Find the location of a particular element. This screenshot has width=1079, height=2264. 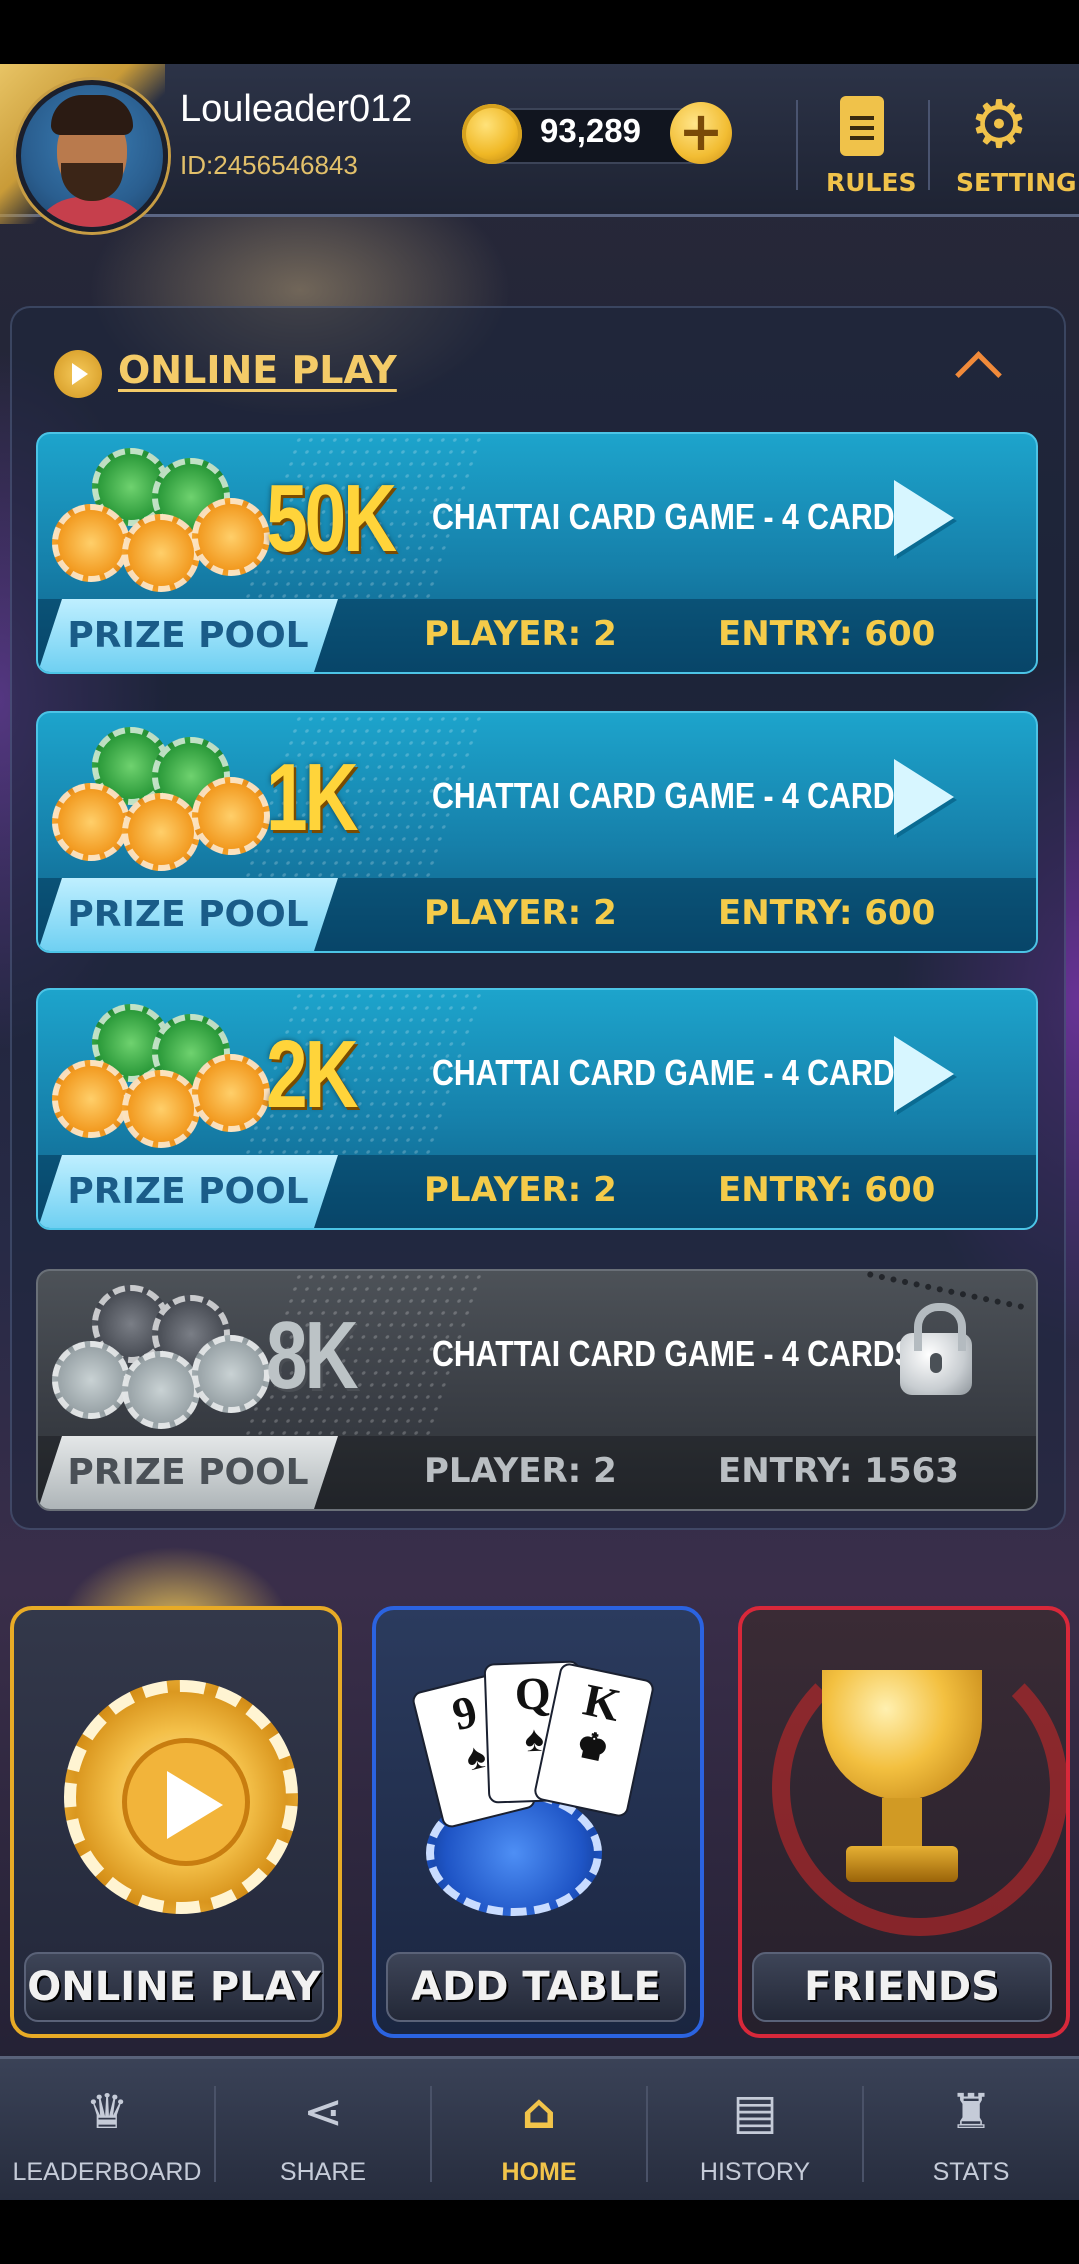

nav-label: LEADERBOARD is located at coordinates (107, 2172).